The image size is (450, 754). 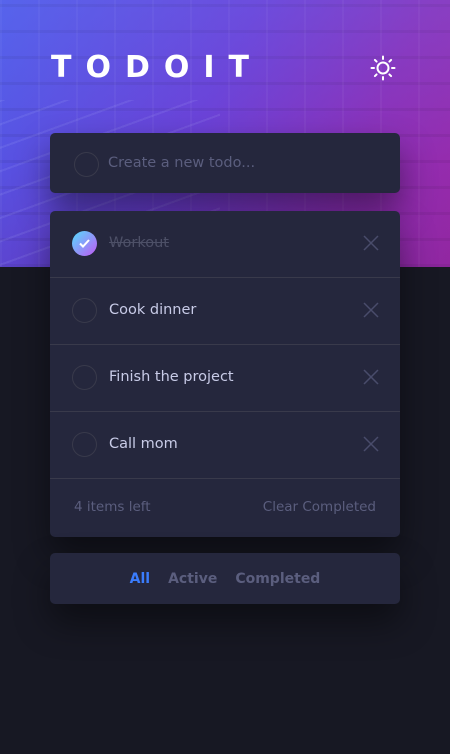 I want to click on todo-label: Call mom, so click(x=143, y=444).